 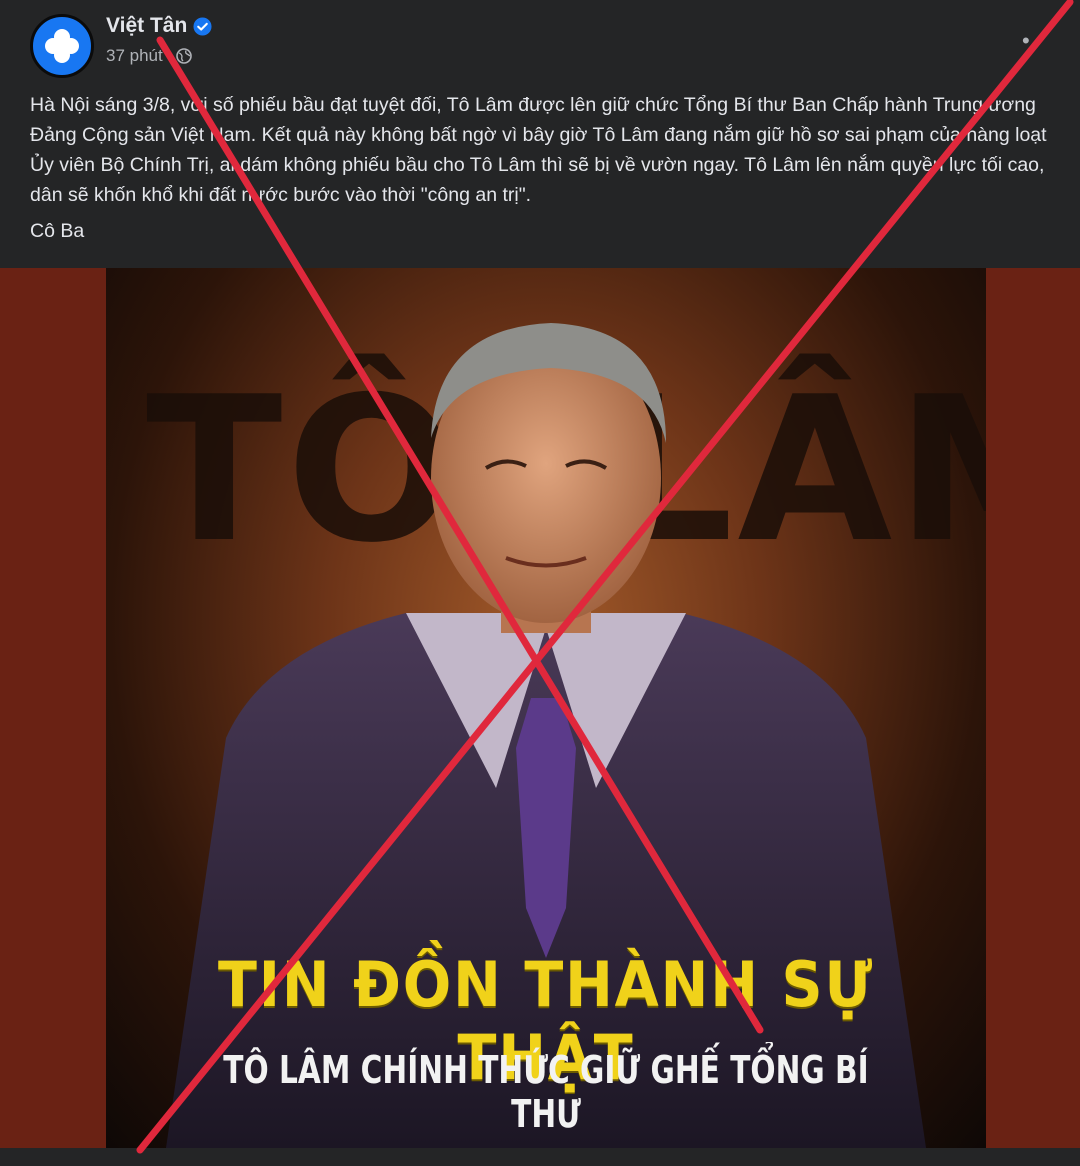 I want to click on globe-icon, so click(x=184, y=56).